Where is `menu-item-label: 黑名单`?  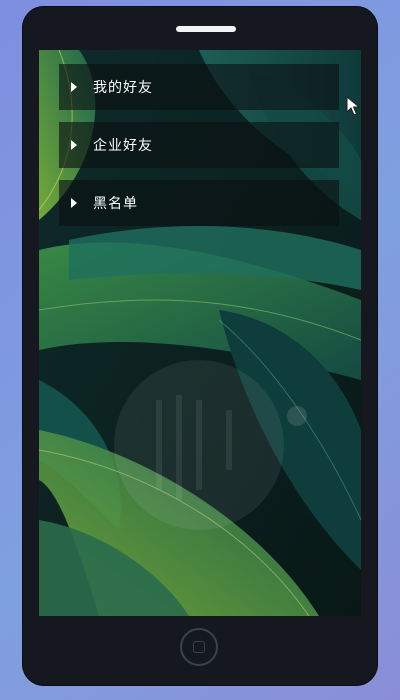 menu-item-label: 黑名单 is located at coordinates (115, 204).